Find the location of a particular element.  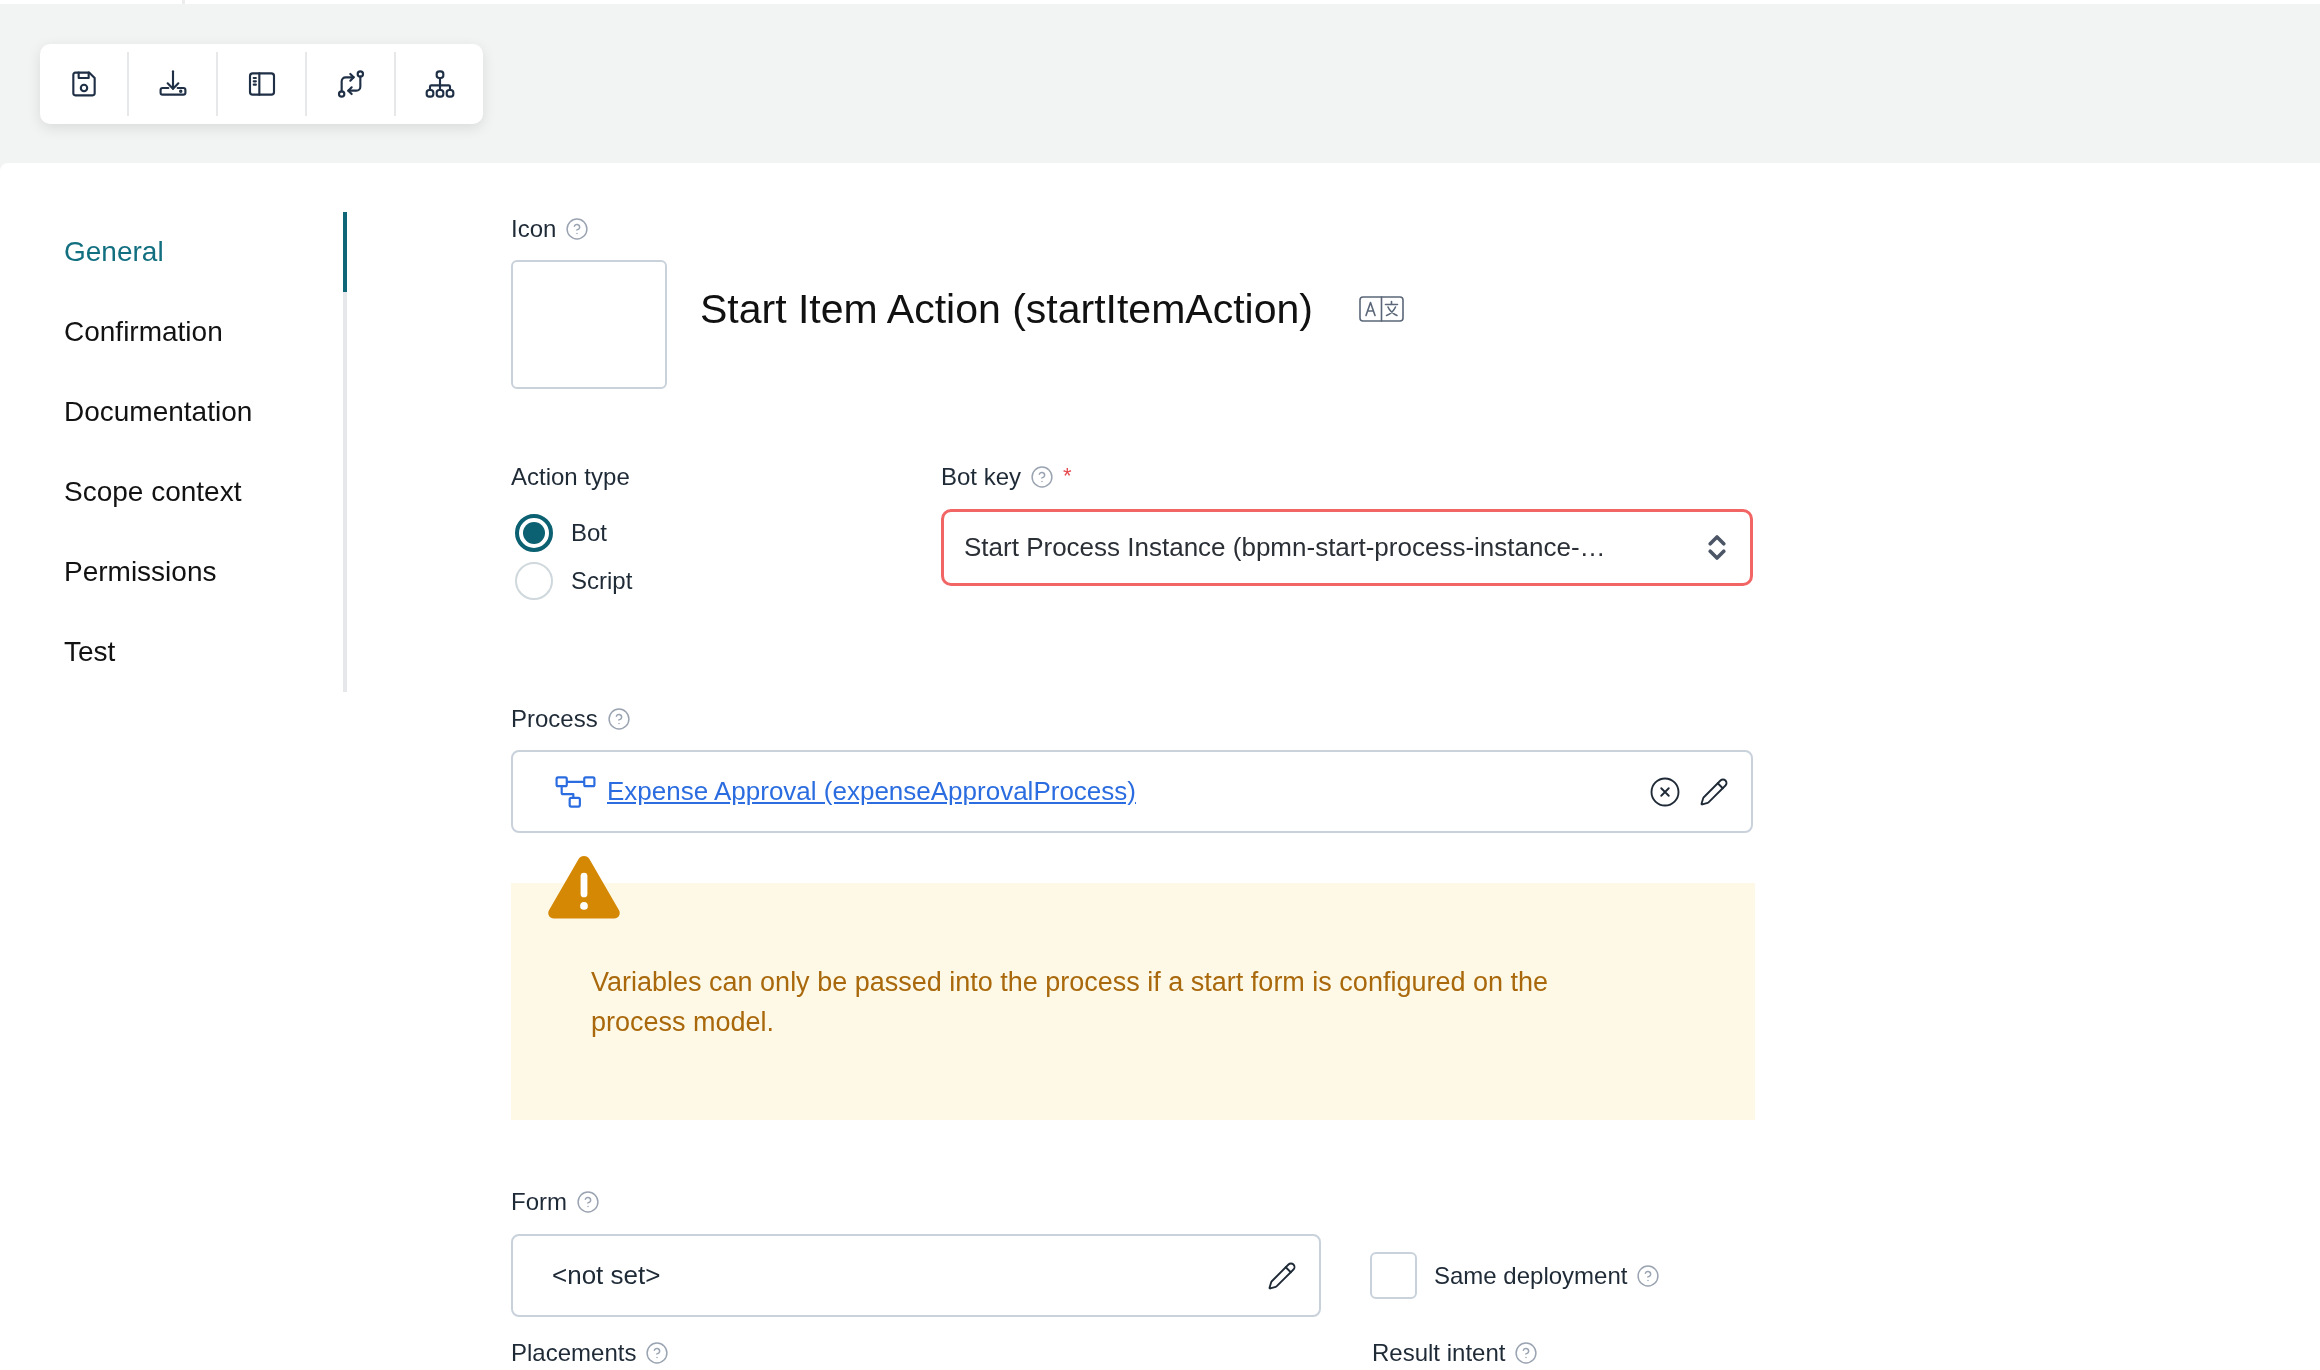

radio-label: Script is located at coordinates (602, 581).